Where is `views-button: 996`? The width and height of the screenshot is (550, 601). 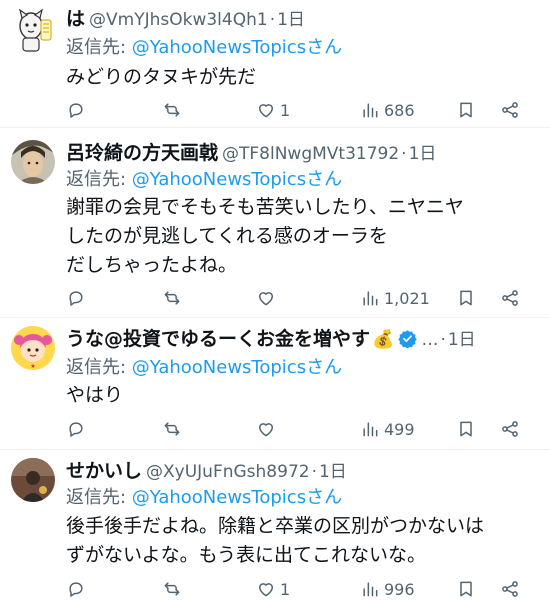
views-button: 996 is located at coordinates (387, 589).